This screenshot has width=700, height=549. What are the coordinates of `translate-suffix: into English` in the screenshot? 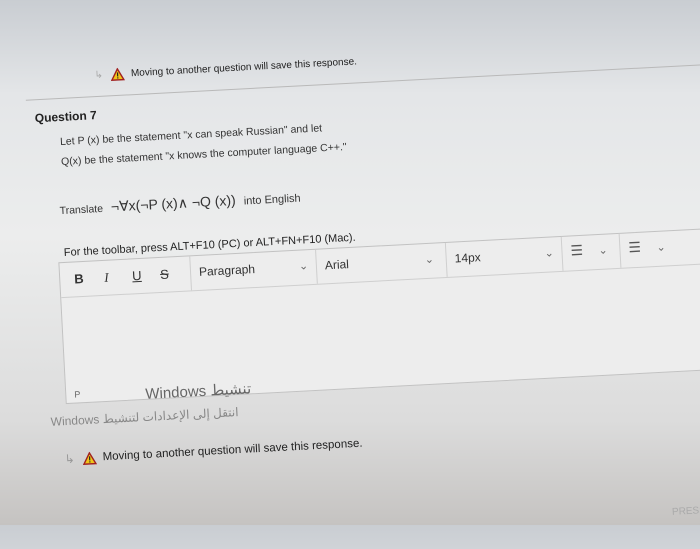 It's located at (272, 200).